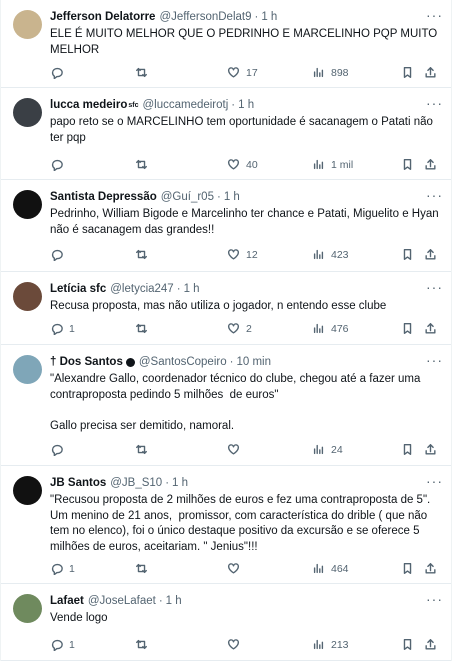 The height and width of the screenshot is (661, 452). What do you see at coordinates (342, 164) in the screenshot?
I see `view-count: 1 mil` at bounding box center [342, 164].